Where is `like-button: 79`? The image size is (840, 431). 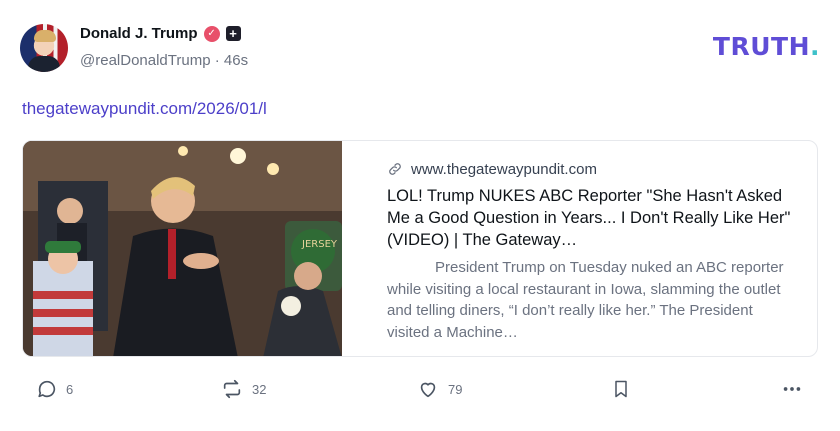
like-button: 79 is located at coordinates (439, 389).